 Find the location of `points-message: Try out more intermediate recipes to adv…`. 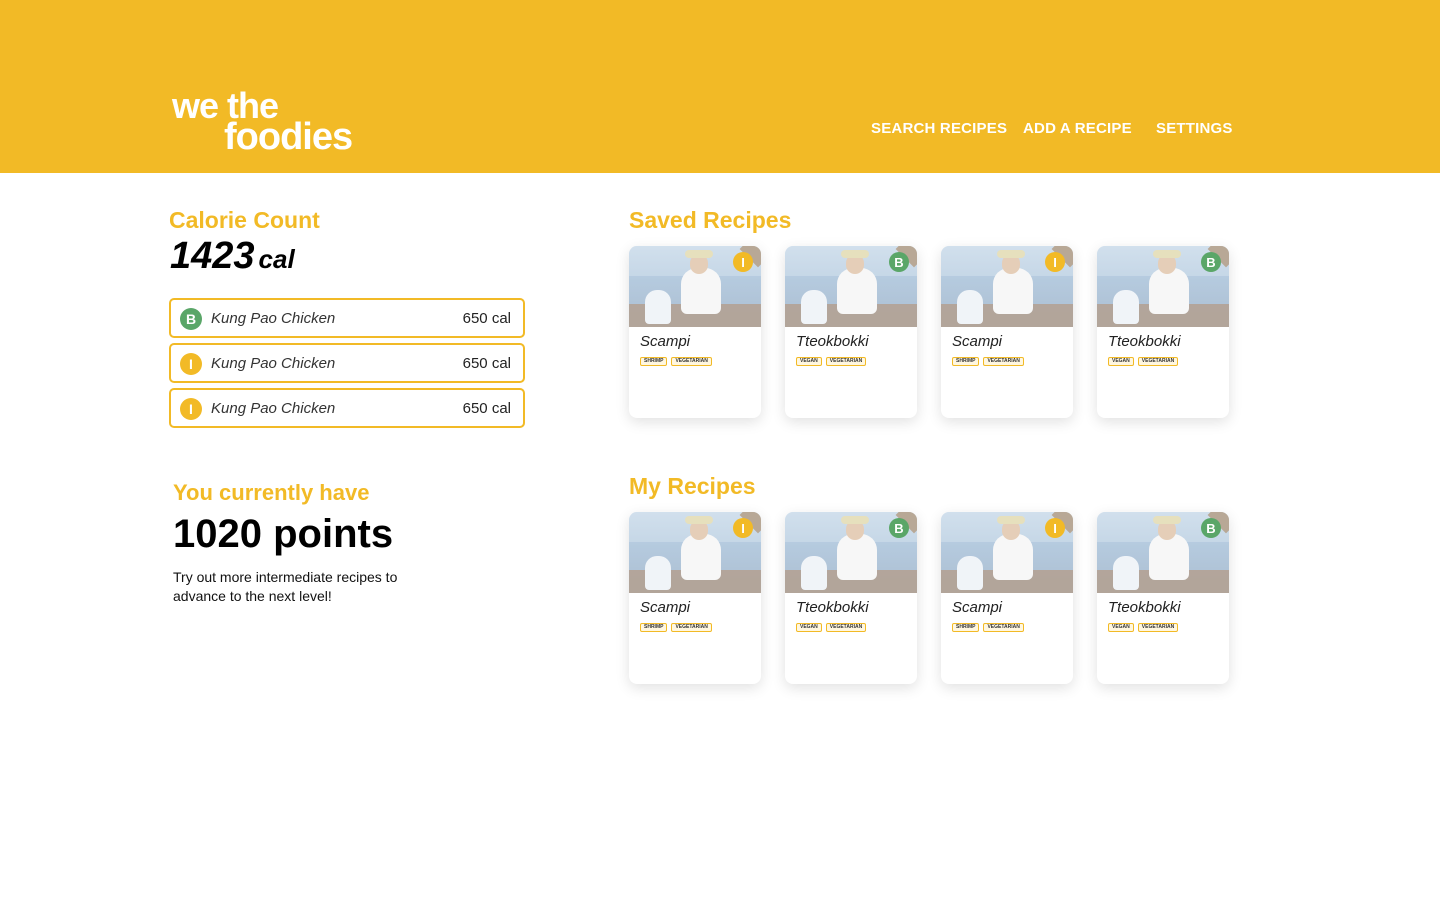

points-message: Try out more intermediate recipes to adv… is located at coordinates (285, 586).